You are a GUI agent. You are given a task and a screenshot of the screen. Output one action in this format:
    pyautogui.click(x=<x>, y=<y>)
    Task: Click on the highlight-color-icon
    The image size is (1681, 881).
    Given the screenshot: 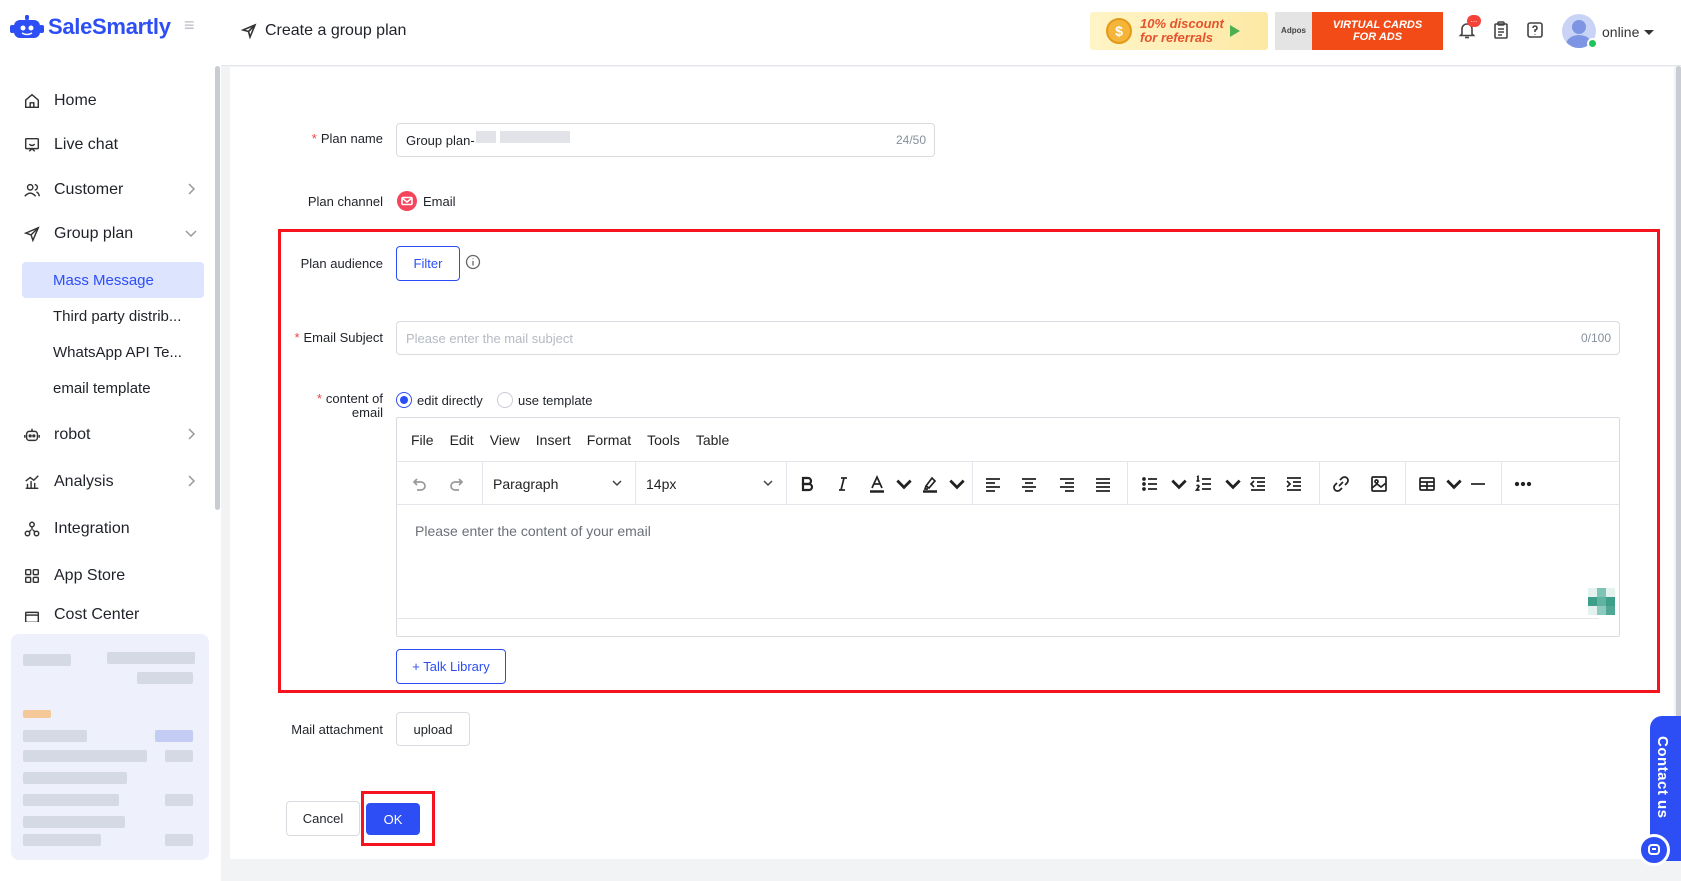 What is the action you would take?
    pyautogui.click(x=930, y=483)
    